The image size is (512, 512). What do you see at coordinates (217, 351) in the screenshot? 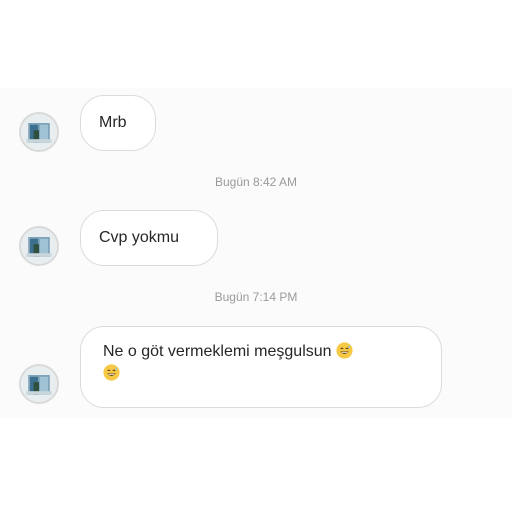
I see `message-text: Ne o göt vermeklemi meşgulsun` at bounding box center [217, 351].